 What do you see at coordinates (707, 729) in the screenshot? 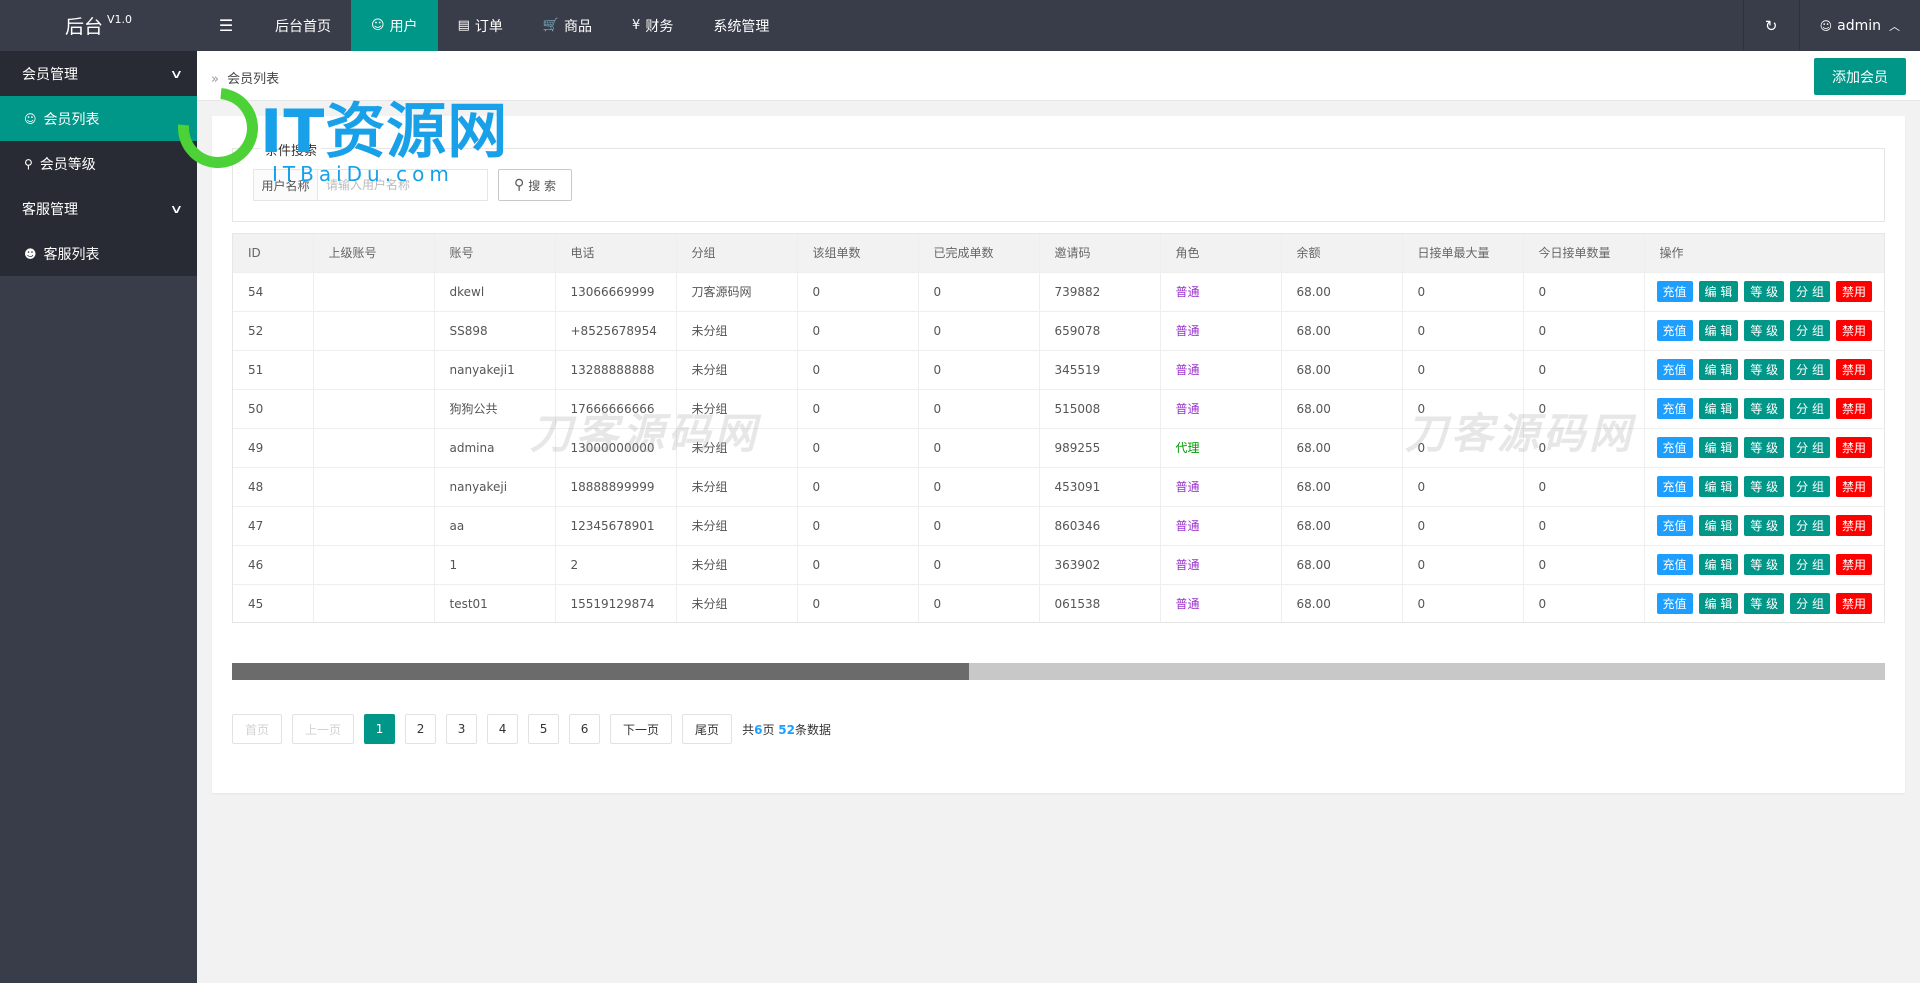
I see `last-page-button: 尾页` at bounding box center [707, 729].